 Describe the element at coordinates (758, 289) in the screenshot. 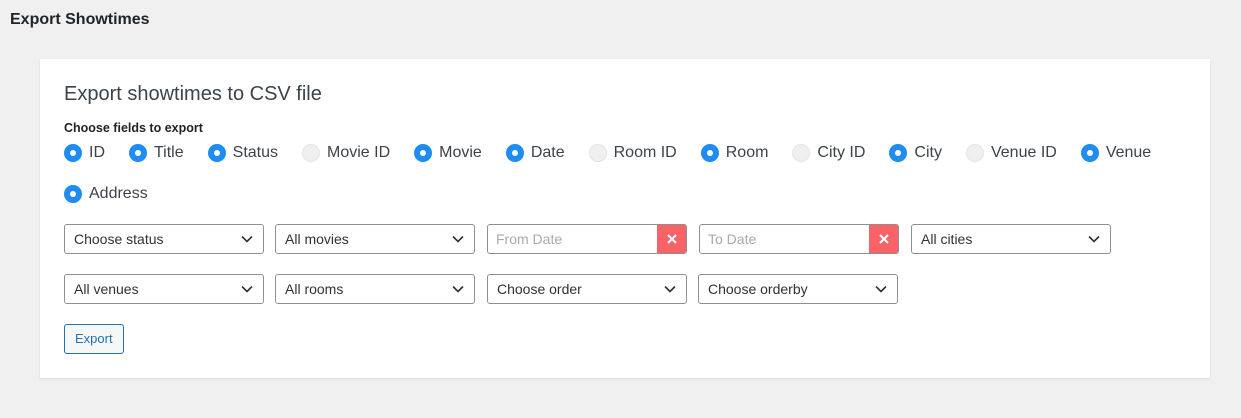

I see `orderby-select-value: Choose orderby` at that location.